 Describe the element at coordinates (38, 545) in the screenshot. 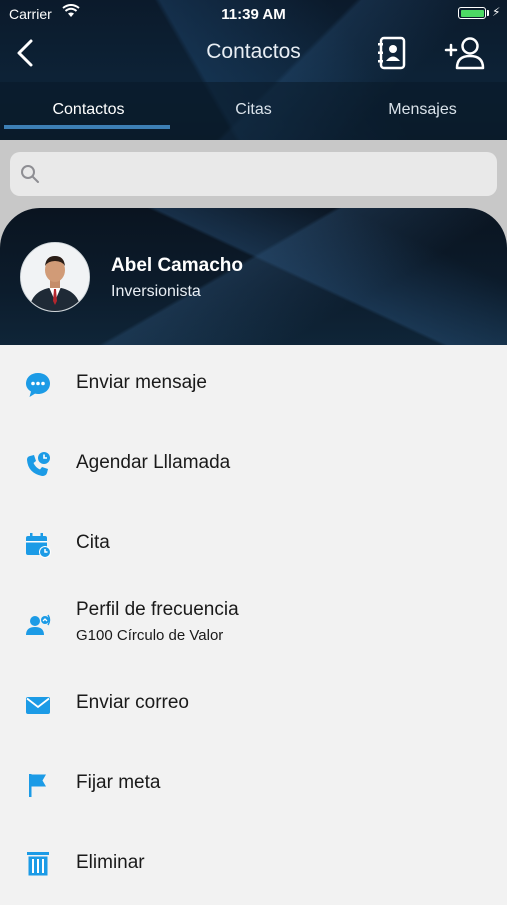

I see `calendar-clock-icon` at that location.